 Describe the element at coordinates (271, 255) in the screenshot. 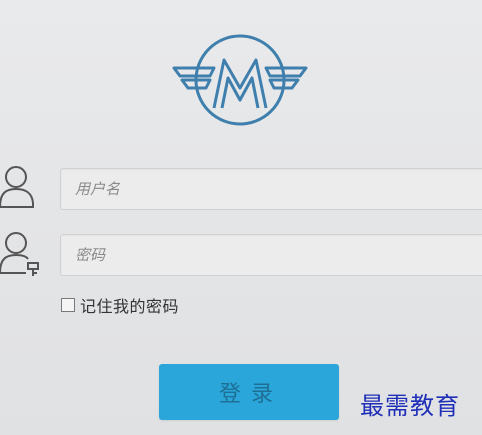

I see `password-input` at that location.